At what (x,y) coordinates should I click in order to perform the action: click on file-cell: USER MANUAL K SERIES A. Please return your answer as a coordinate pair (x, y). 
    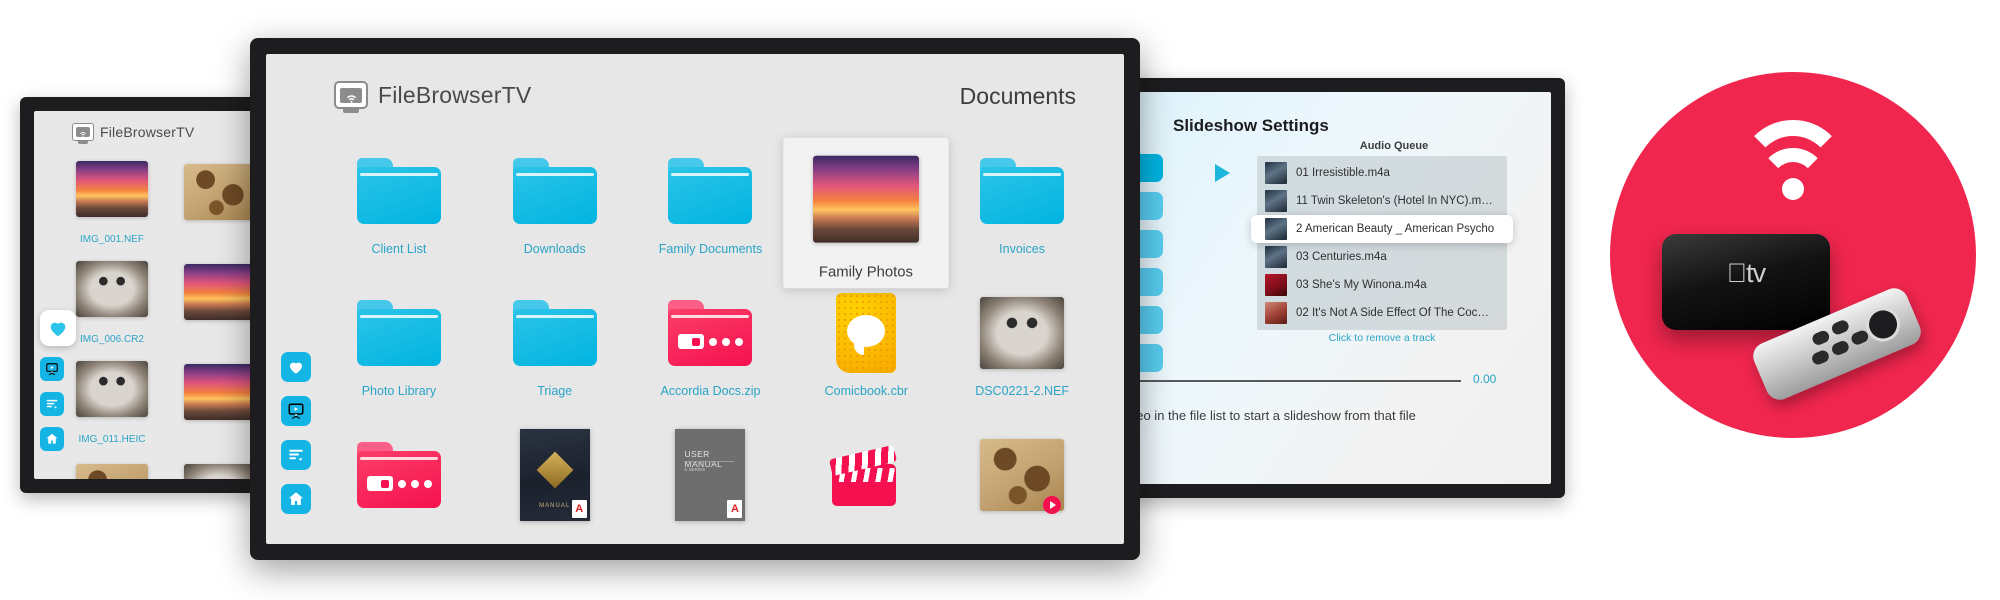
    Looking at the image, I should click on (711, 485).